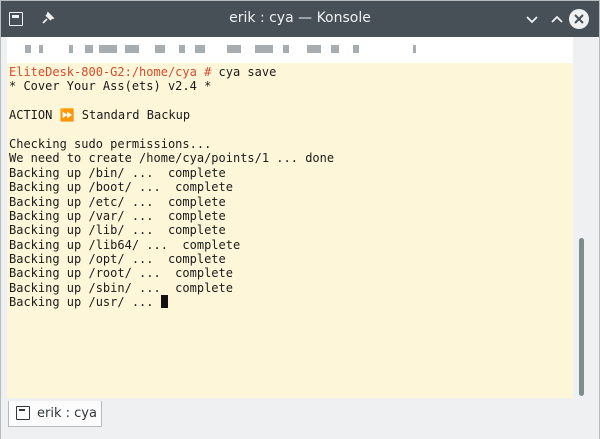  Describe the element at coordinates (583, 230) in the screenshot. I see `vertical-scrollbar` at that location.